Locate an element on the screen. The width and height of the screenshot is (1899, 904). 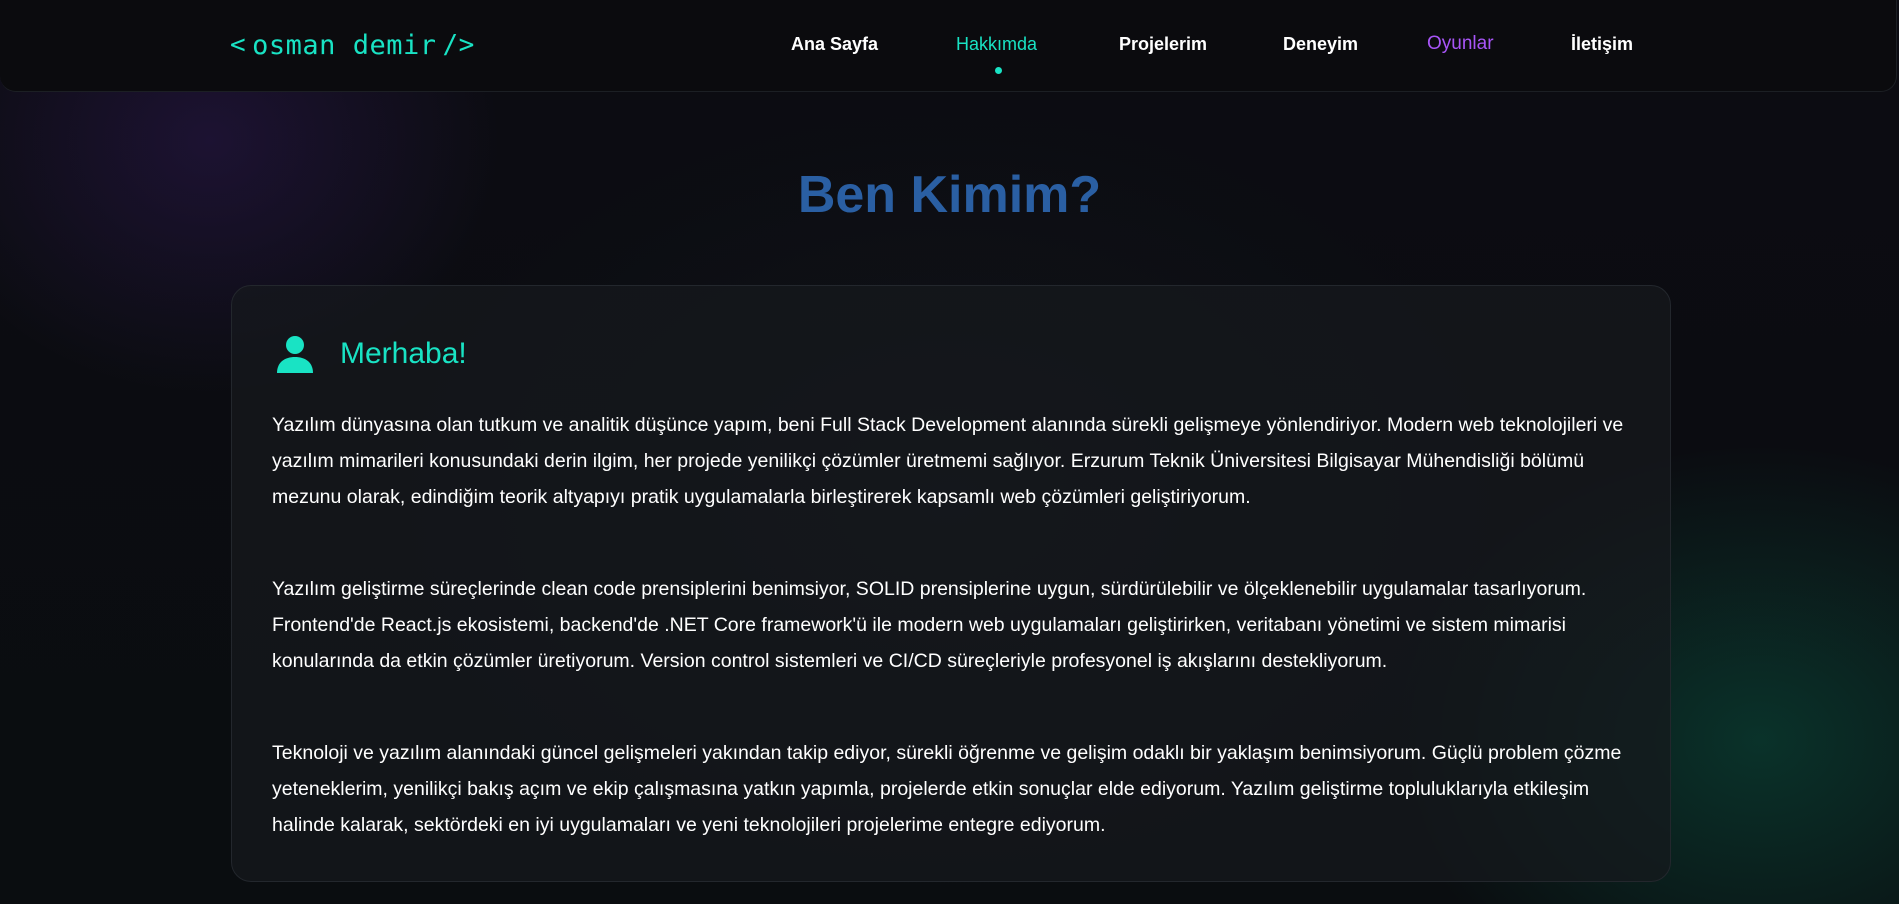
card-header: Merhaba! is located at coordinates (372, 354).